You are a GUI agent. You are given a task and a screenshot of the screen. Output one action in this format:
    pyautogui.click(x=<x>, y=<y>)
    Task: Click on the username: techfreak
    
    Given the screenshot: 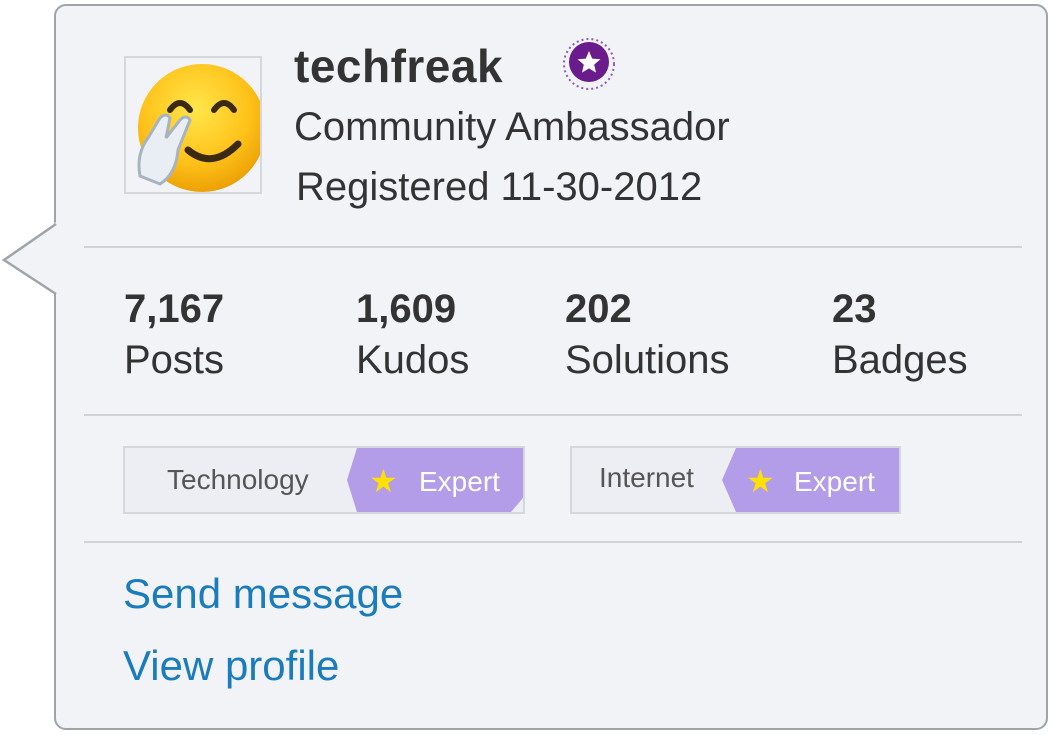 What is the action you would take?
    pyautogui.click(x=398, y=66)
    